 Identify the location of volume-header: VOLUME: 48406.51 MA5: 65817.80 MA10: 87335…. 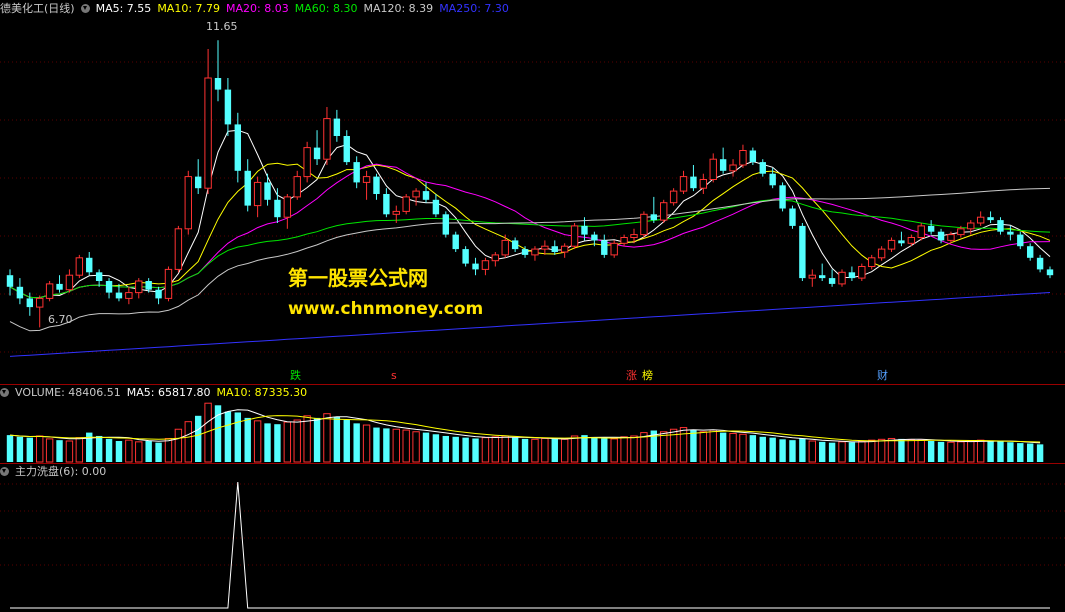
(156, 393).